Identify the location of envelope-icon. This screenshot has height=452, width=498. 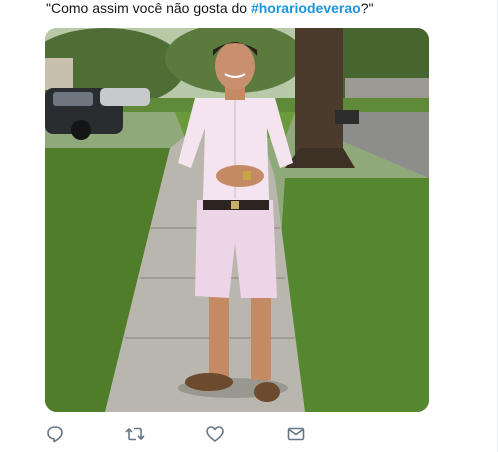
(297, 435).